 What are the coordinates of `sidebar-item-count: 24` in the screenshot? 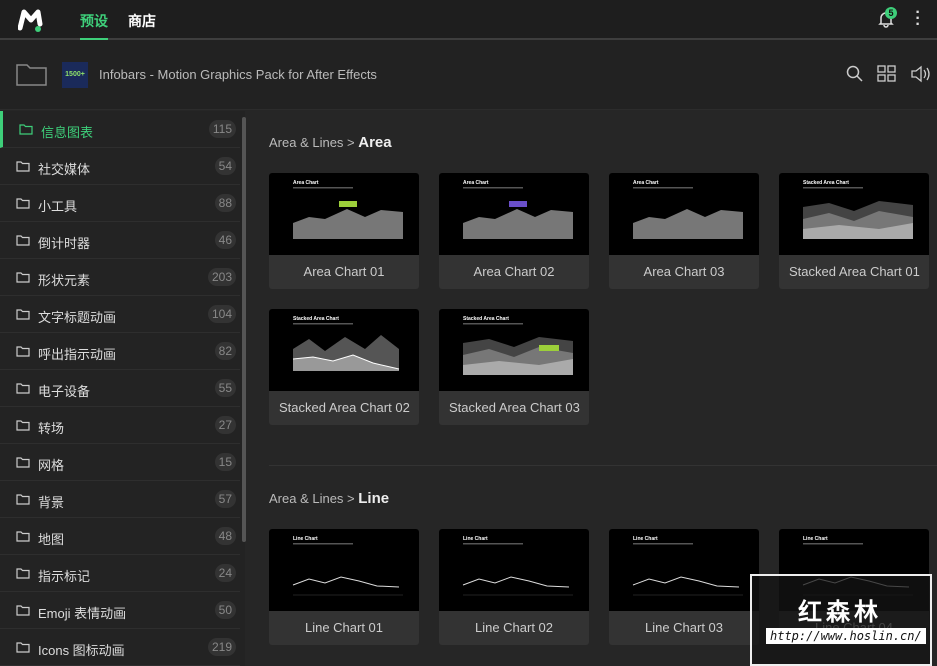 It's located at (225, 573).